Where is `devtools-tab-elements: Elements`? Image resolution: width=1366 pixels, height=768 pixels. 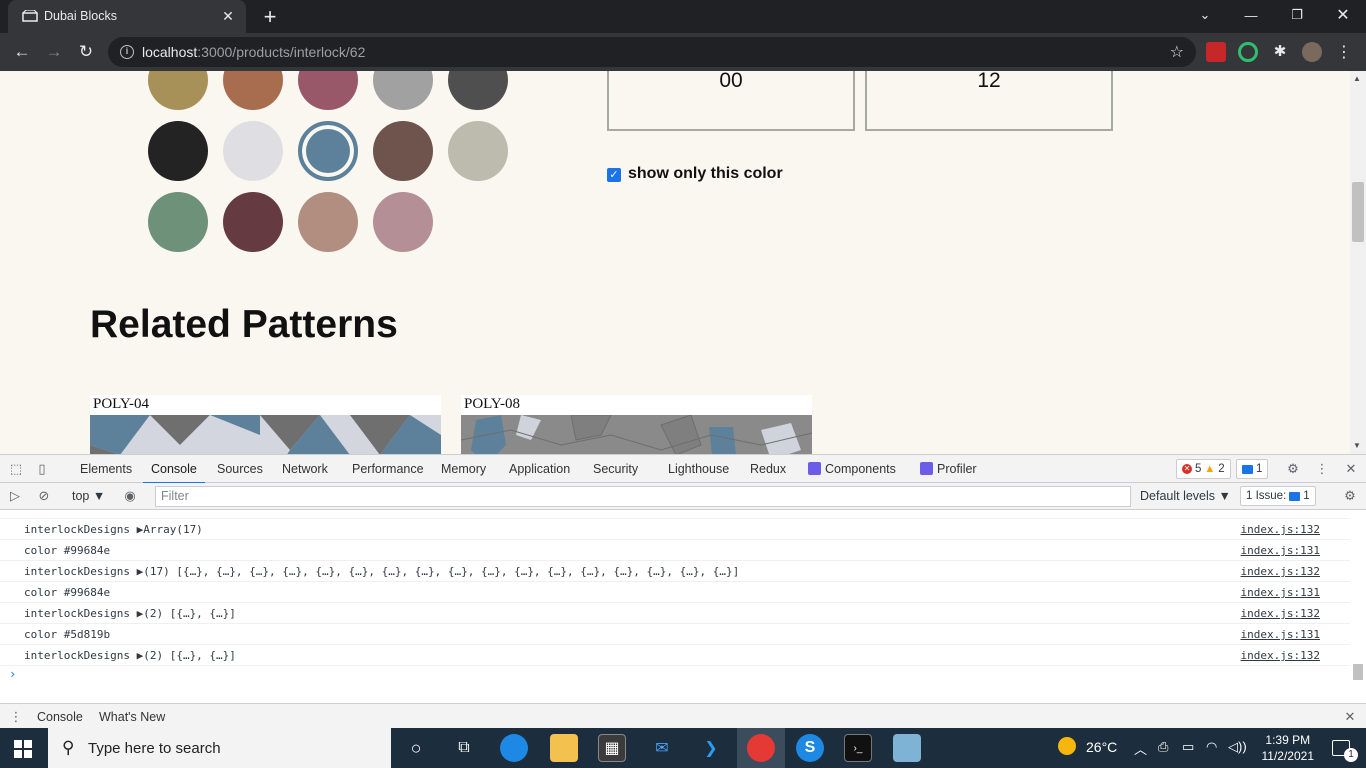
devtools-tab-elements: Elements is located at coordinates (106, 469).